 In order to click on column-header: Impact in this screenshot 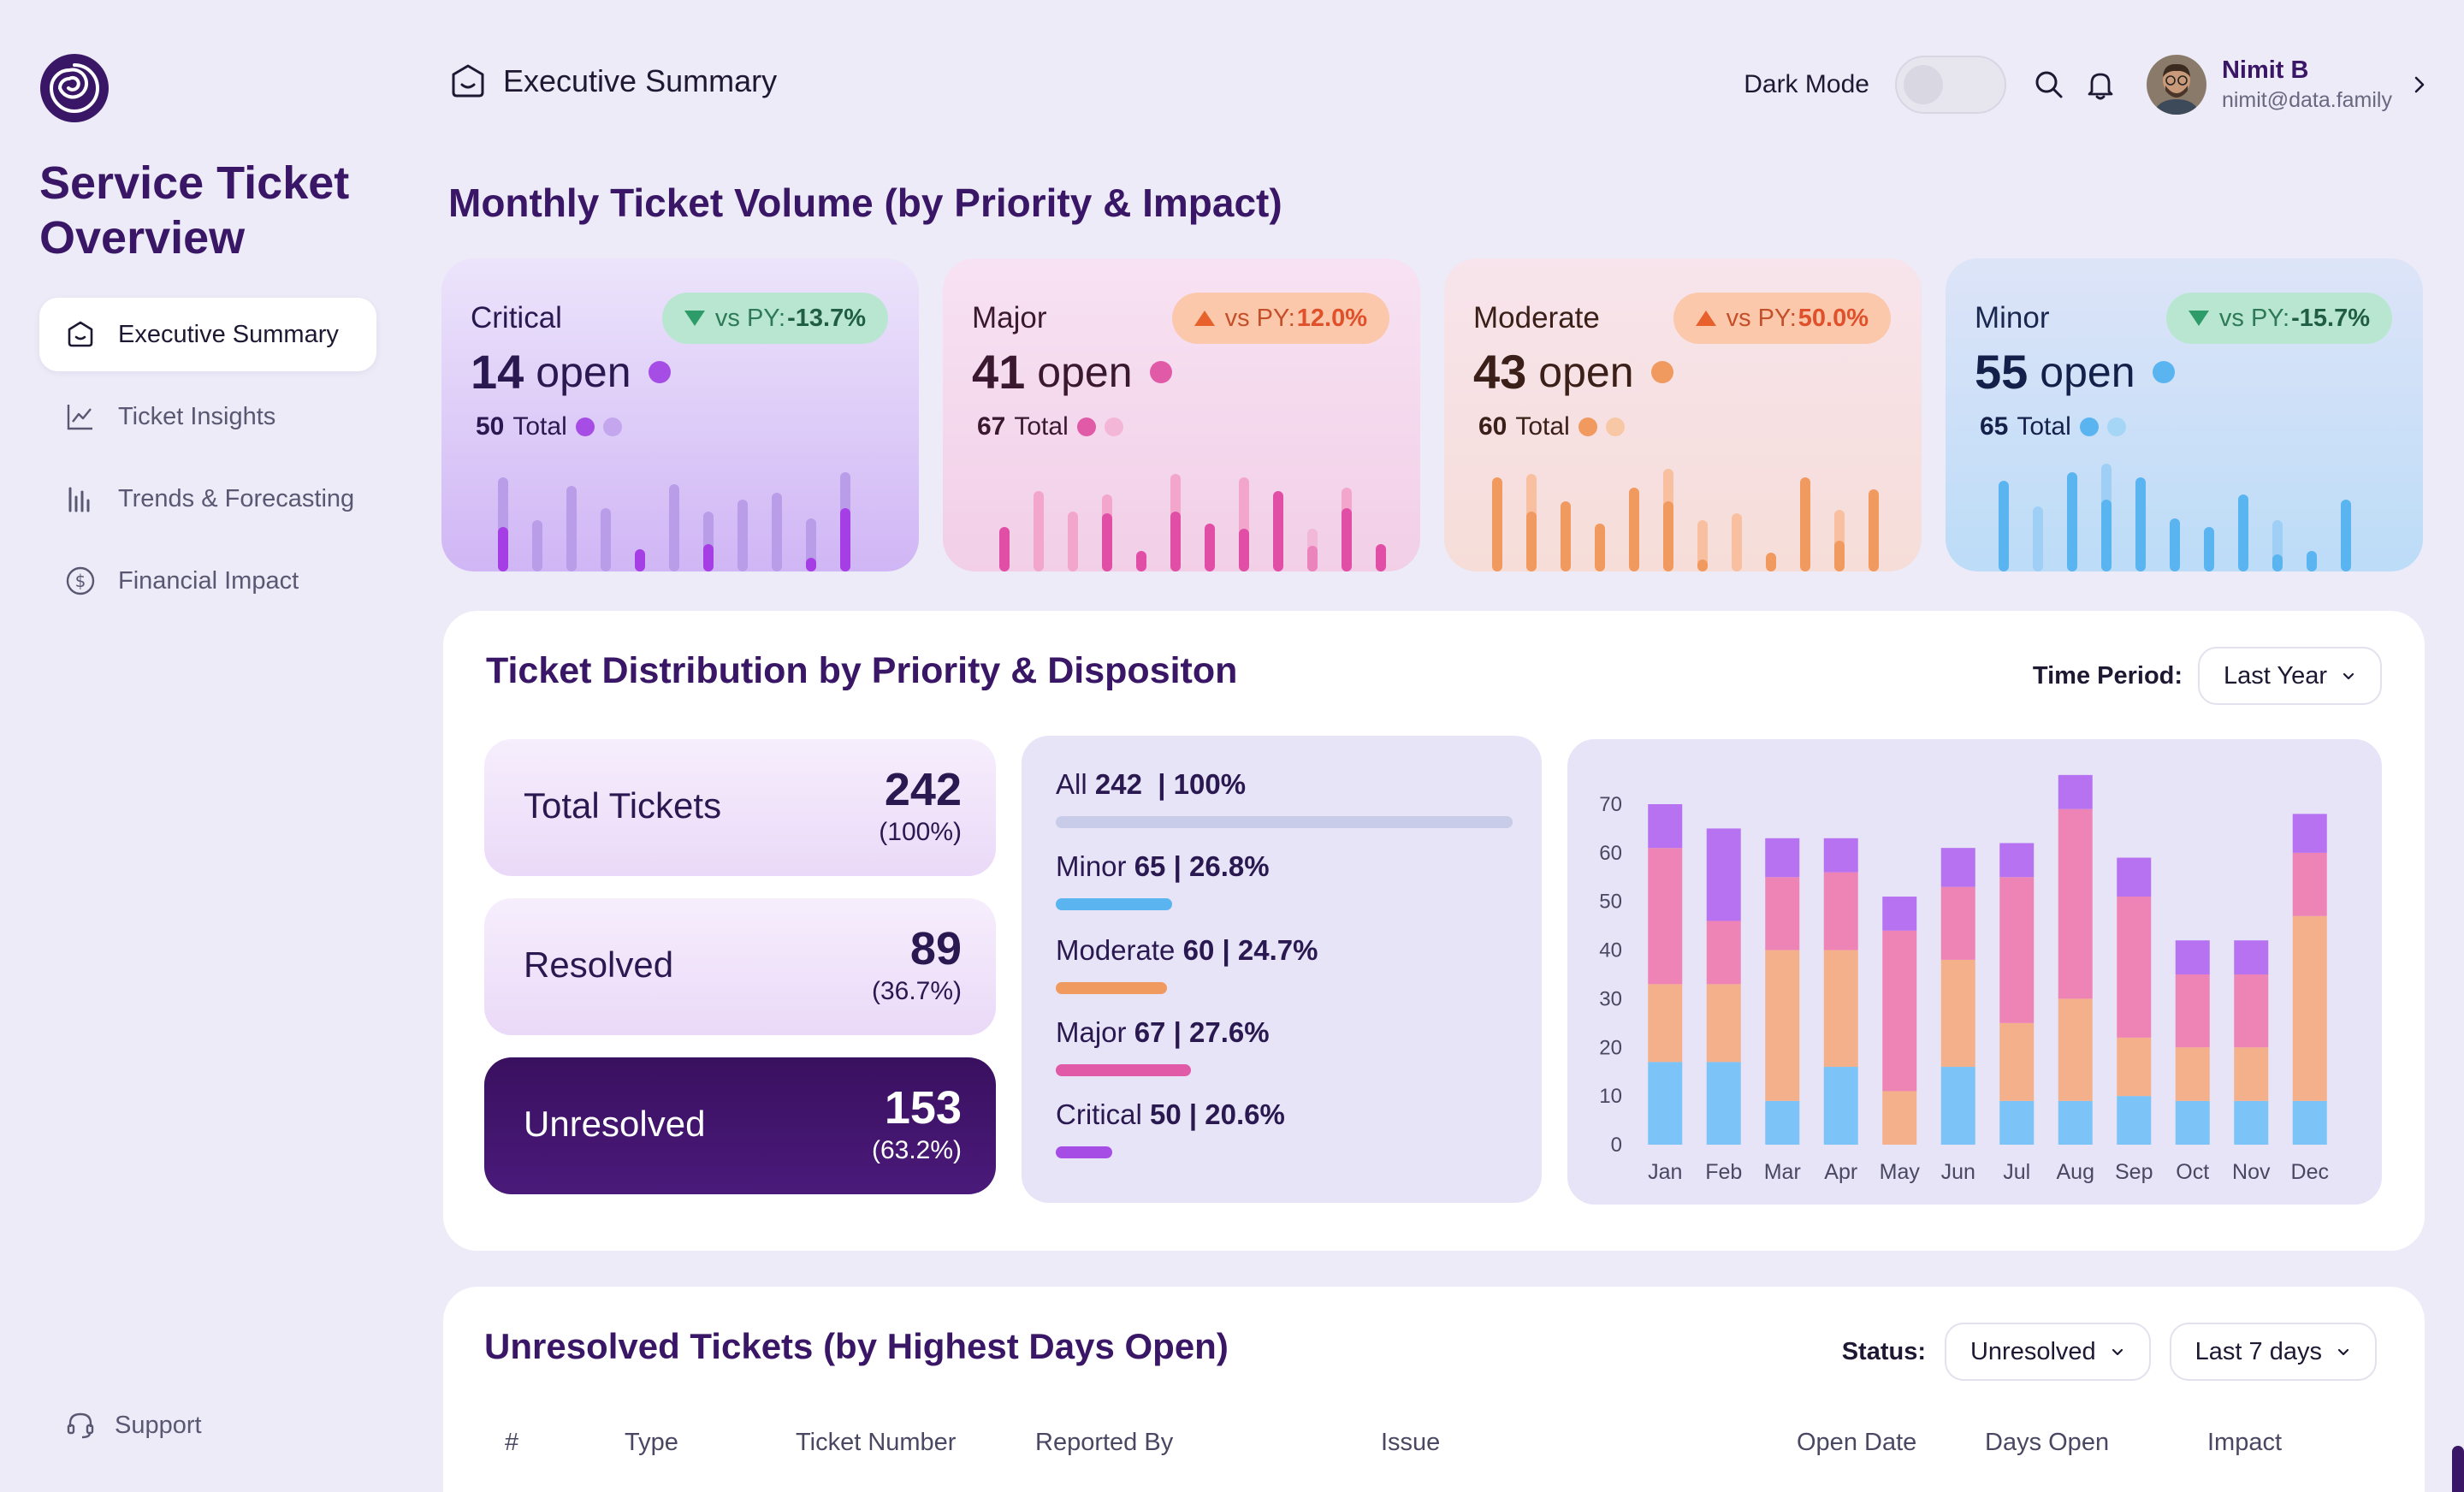, I will do `click(2244, 1443)`.